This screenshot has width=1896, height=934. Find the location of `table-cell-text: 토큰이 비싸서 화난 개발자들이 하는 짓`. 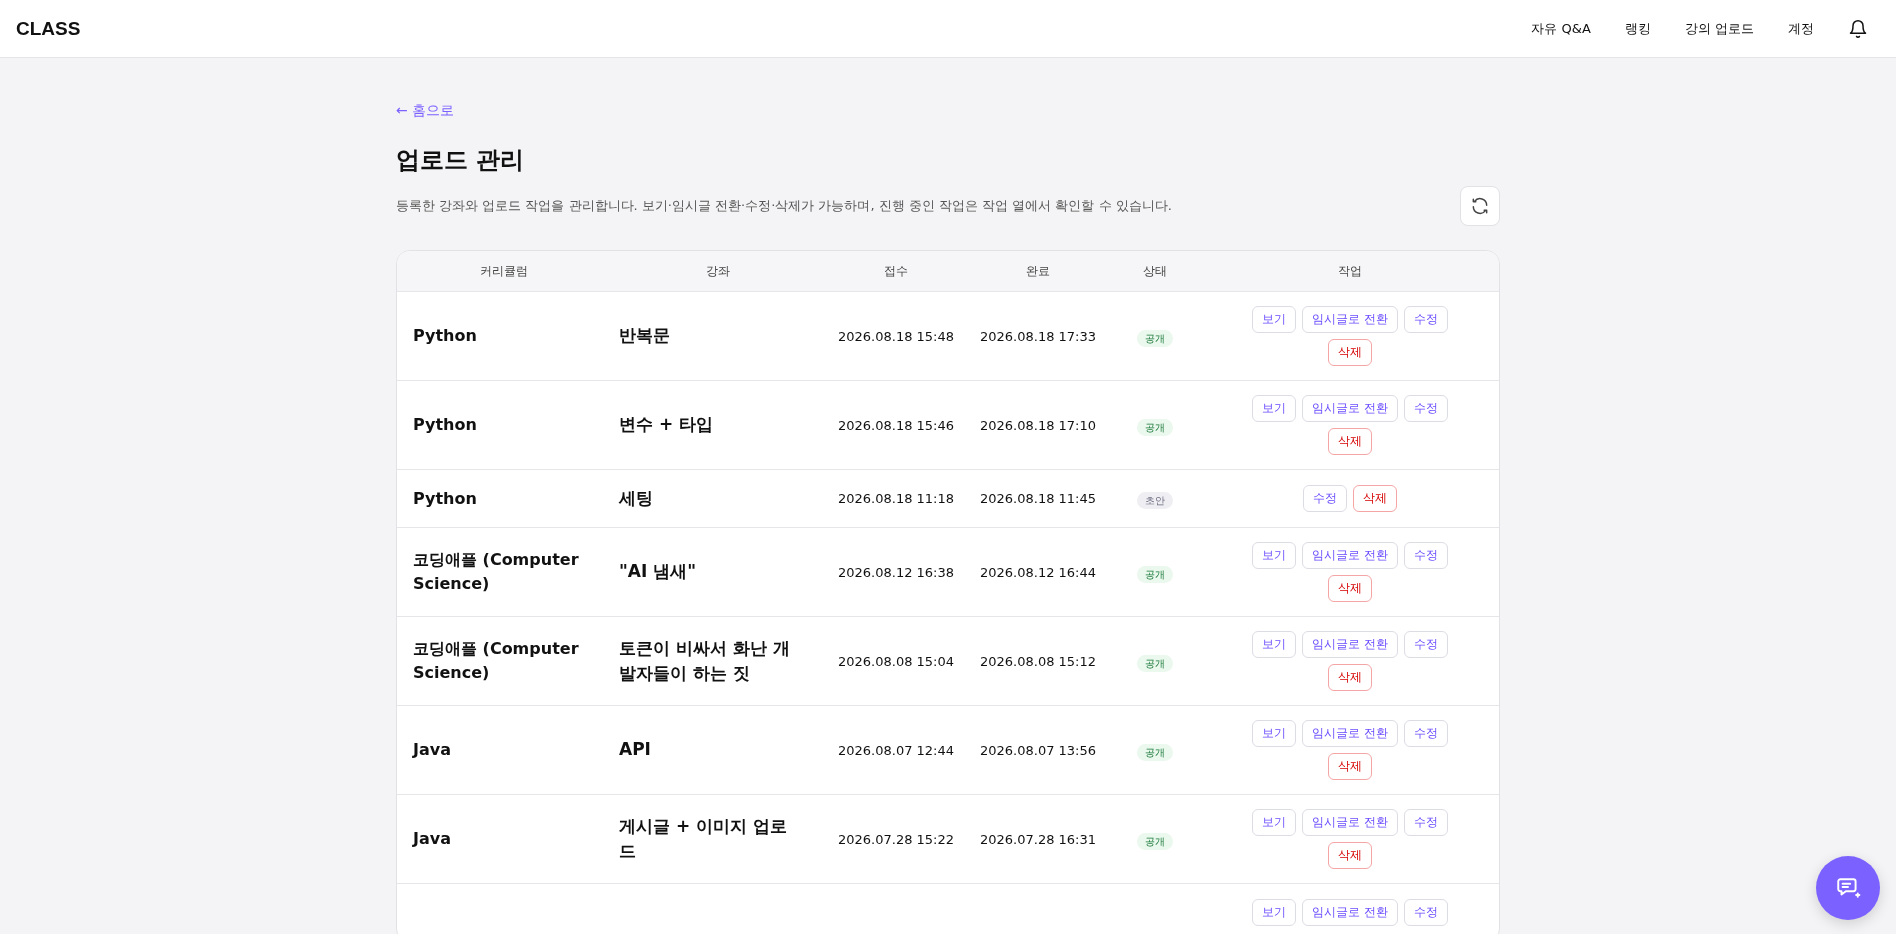

table-cell-text: 토큰이 비싸서 화난 개발자들이 하는 짓 is located at coordinates (705, 660).